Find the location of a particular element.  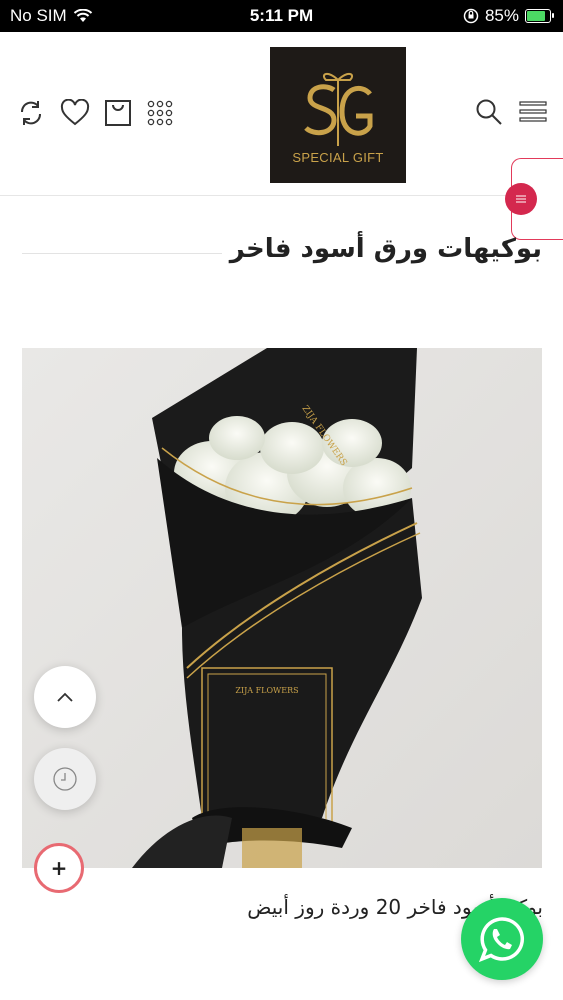

orientation-lock-icon is located at coordinates (471, 16).